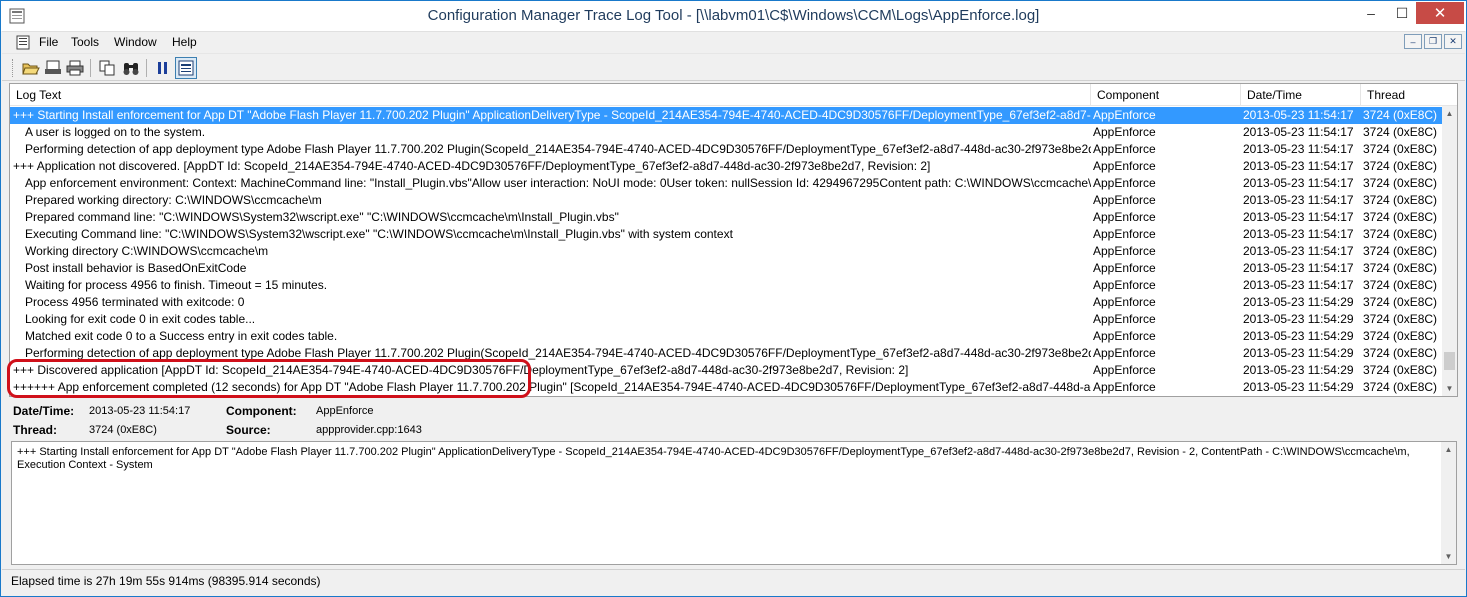 This screenshot has width=1467, height=597. I want to click on copy-icon, so click(107, 68).